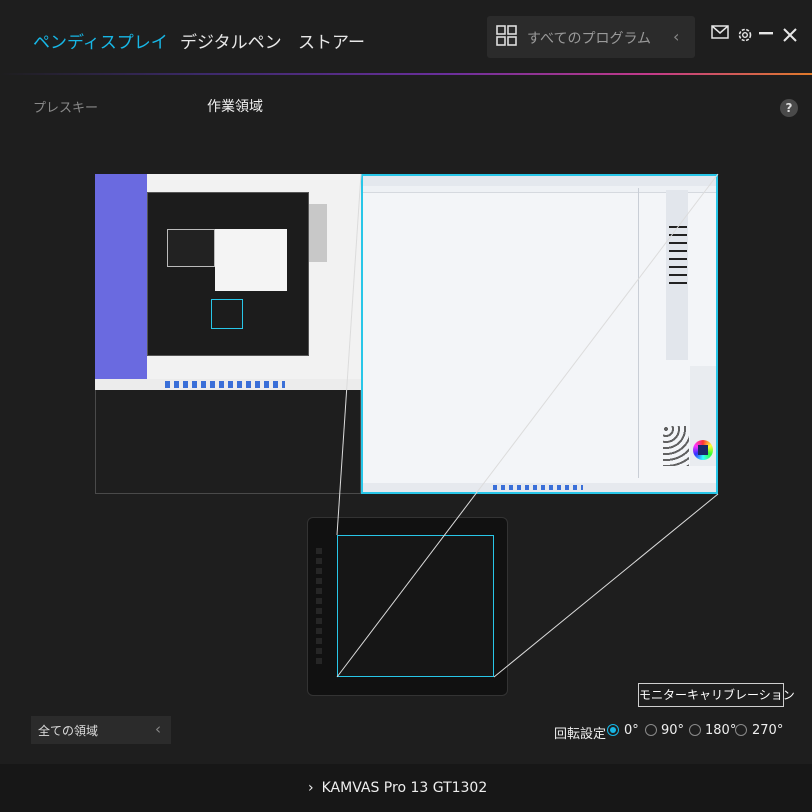 The image size is (812, 812). I want to click on device-name: KAMVAS Pro 13 GT1302, so click(404, 788).